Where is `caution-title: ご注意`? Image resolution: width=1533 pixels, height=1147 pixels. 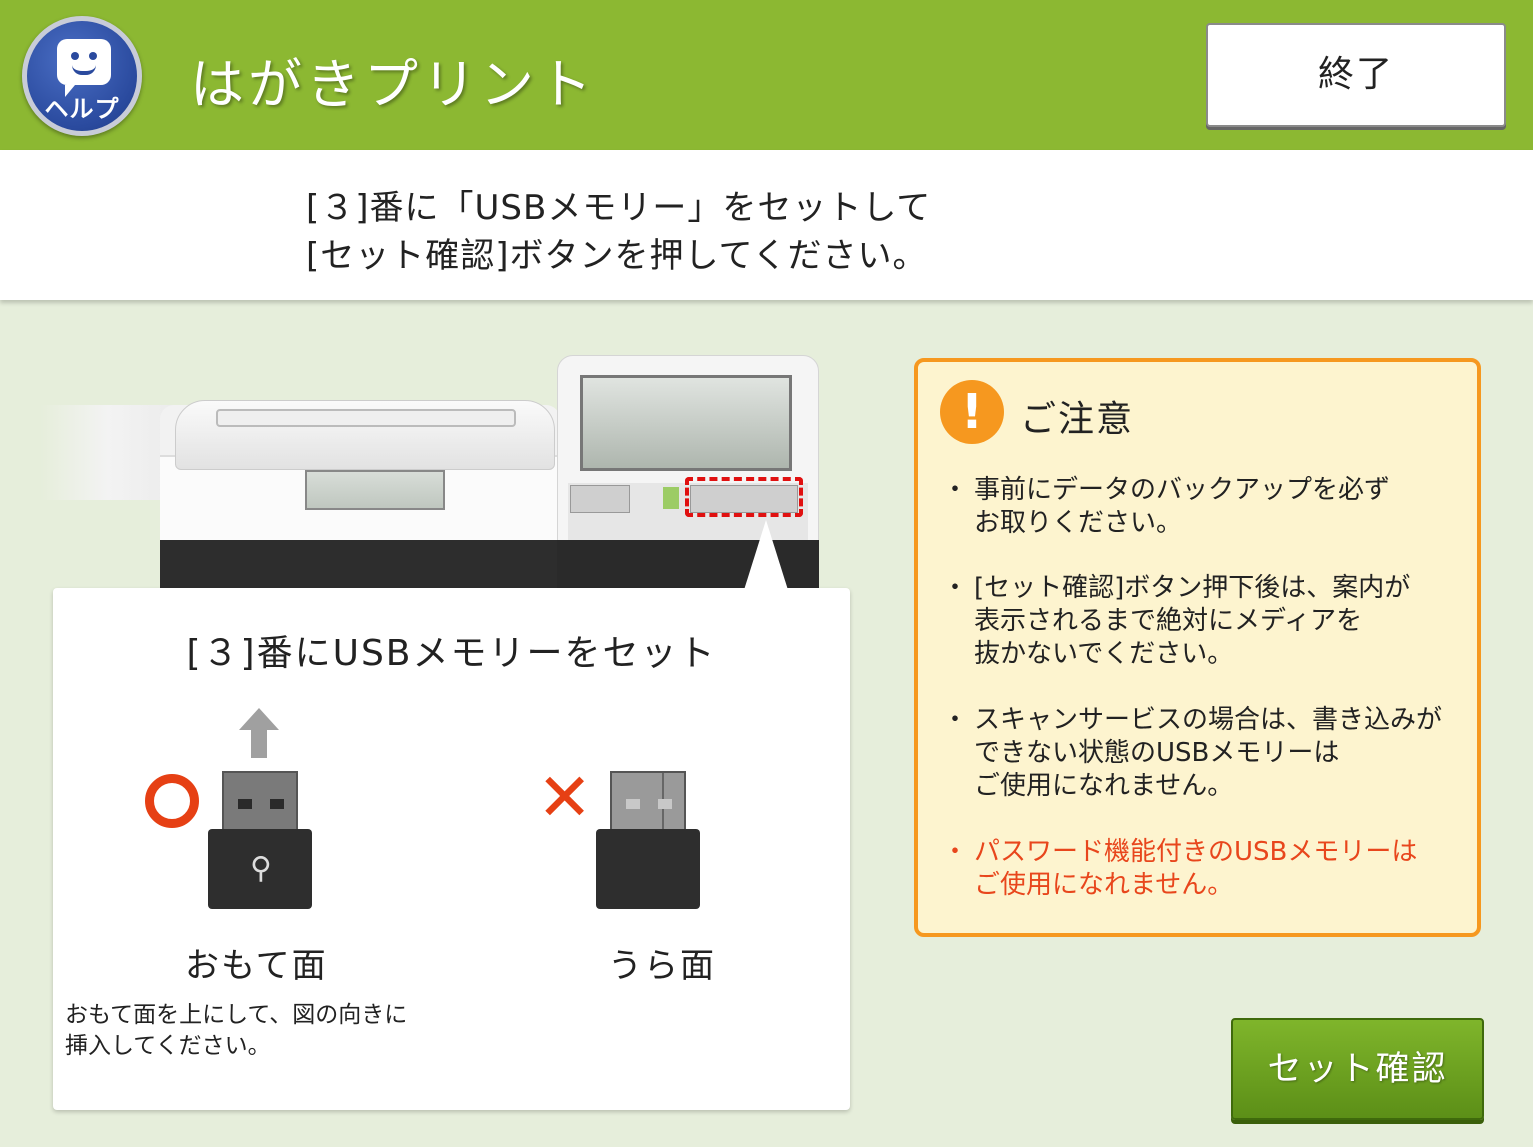 caution-title: ご注意 is located at coordinates (1077, 419).